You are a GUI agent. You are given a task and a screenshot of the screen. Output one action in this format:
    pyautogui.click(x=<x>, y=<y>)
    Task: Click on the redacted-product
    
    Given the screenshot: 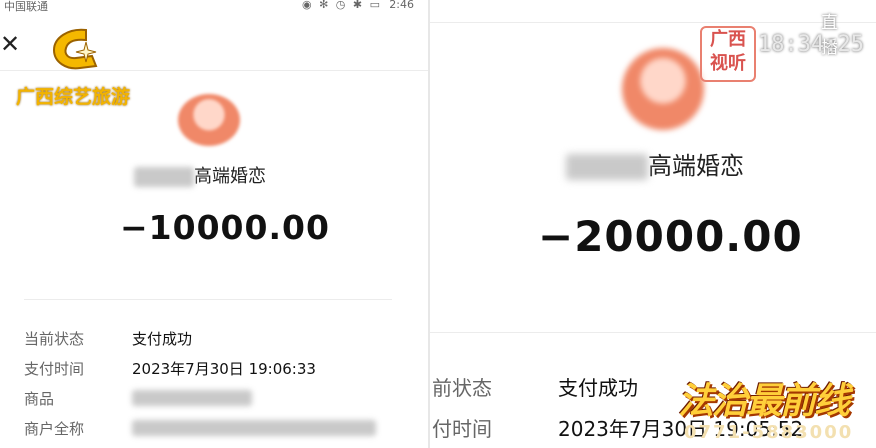 What is the action you would take?
    pyautogui.click(x=192, y=398)
    